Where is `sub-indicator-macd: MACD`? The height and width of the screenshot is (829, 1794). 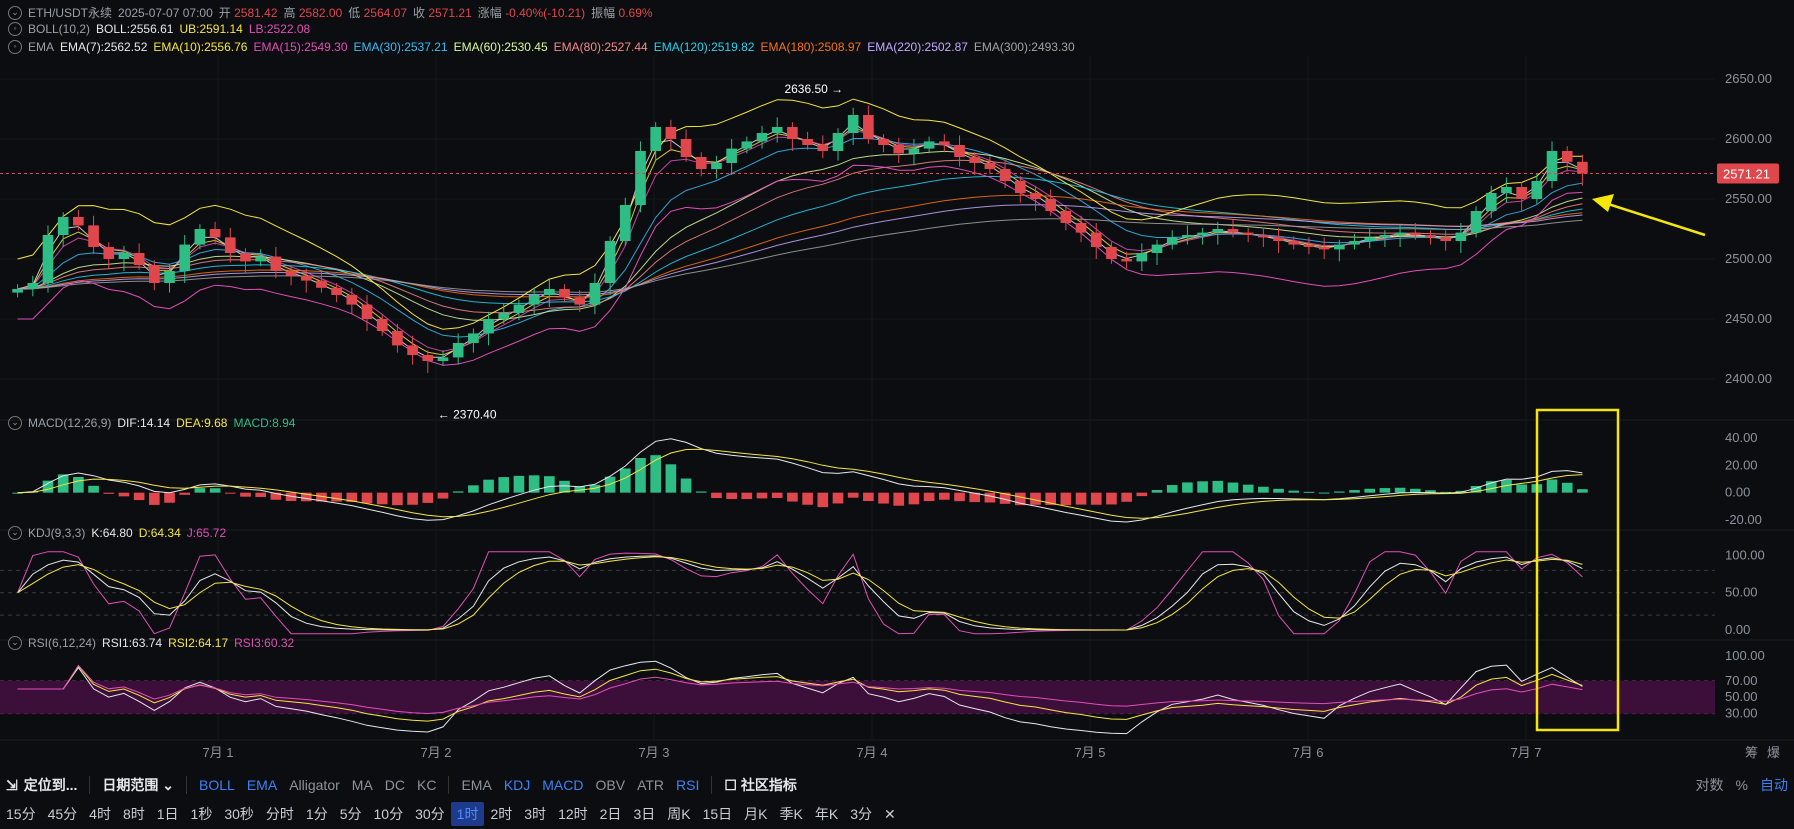 sub-indicator-macd: MACD is located at coordinates (562, 785).